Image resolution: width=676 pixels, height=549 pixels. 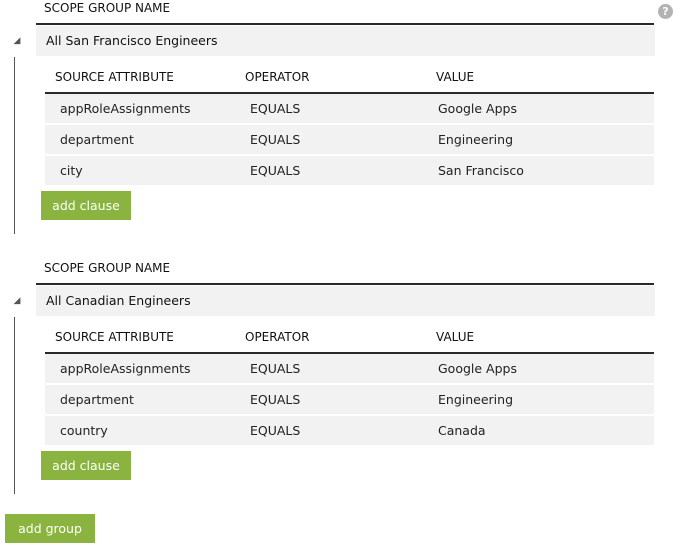 I want to click on table-row: city EQUALS San Francisco, so click(x=349, y=170).